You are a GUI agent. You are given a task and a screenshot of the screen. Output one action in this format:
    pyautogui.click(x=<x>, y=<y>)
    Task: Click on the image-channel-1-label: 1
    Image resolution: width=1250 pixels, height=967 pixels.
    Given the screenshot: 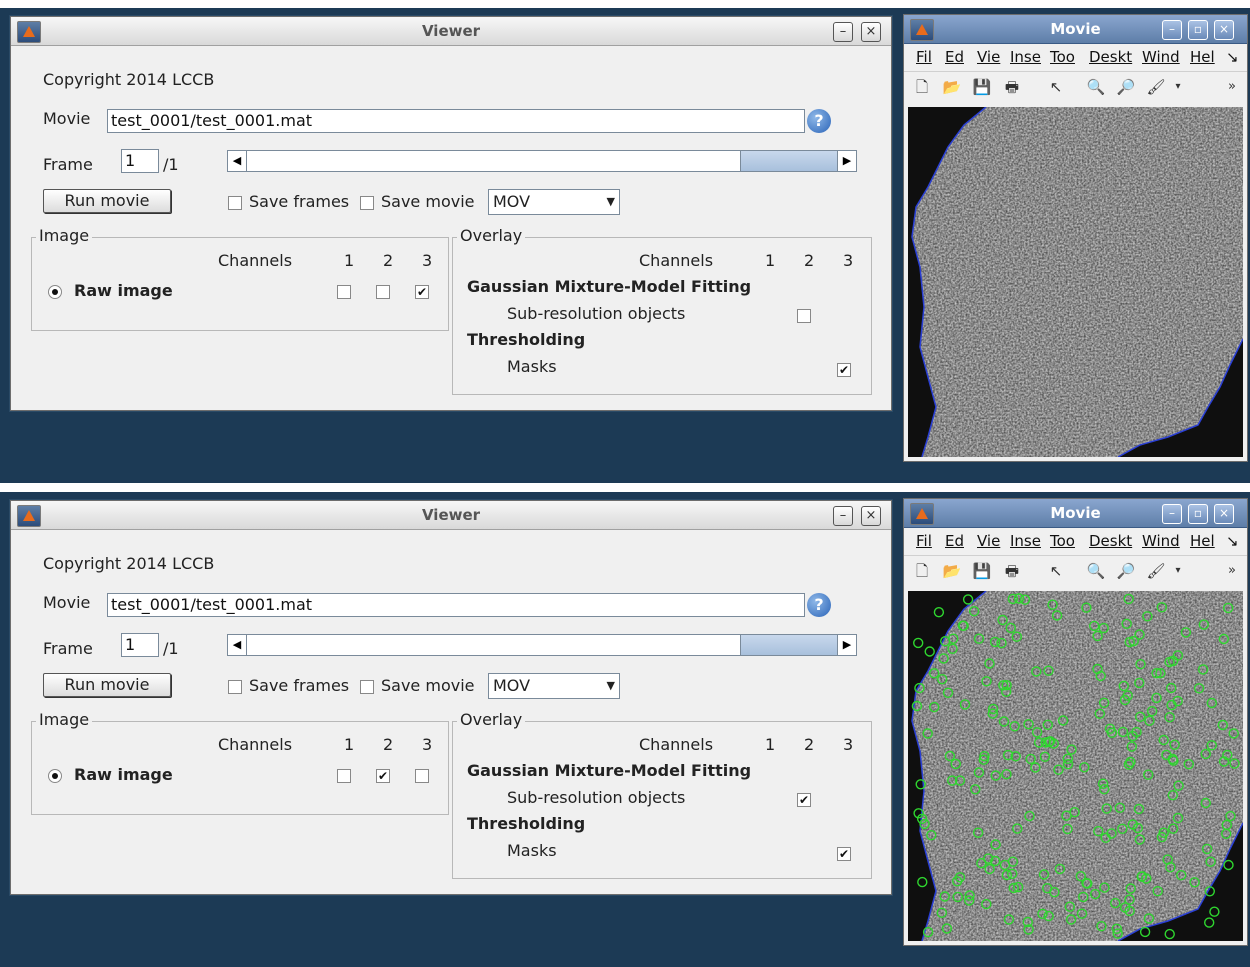 What is the action you would take?
    pyautogui.click(x=349, y=260)
    